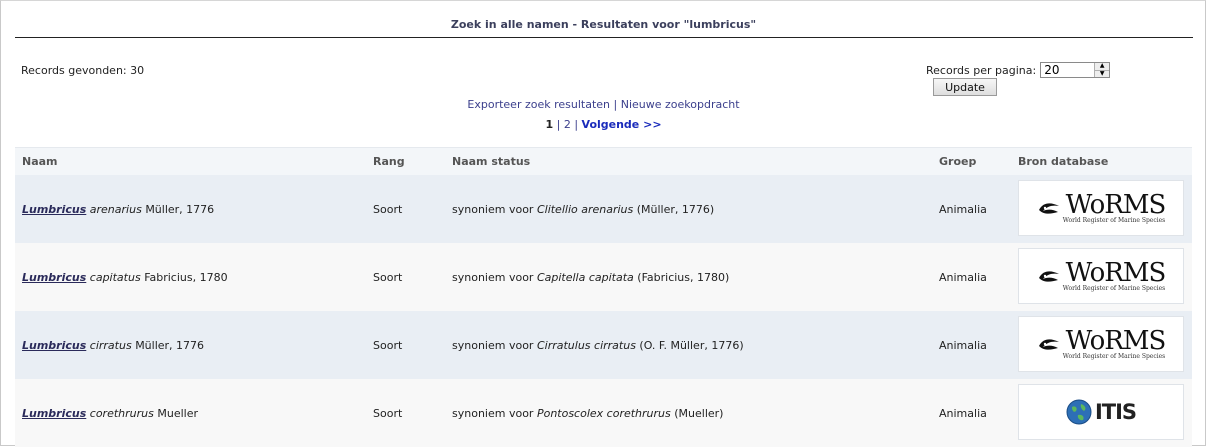 The width and height of the screenshot is (1208, 447). Describe the element at coordinates (389, 161) in the screenshot. I see `col-header-rank: Rang` at that location.